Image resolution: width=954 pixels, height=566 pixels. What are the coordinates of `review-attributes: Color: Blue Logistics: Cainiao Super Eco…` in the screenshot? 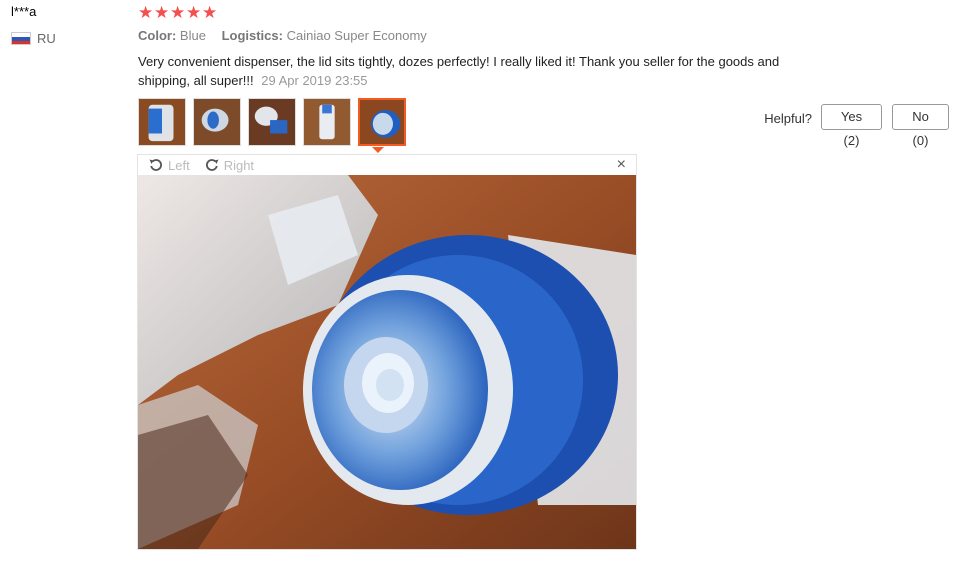 It's located at (288, 35).